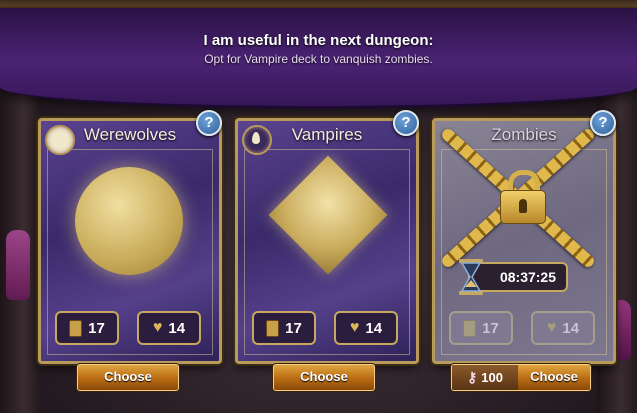 The image size is (637, 413). I want to click on padlock-icon, so click(523, 197).